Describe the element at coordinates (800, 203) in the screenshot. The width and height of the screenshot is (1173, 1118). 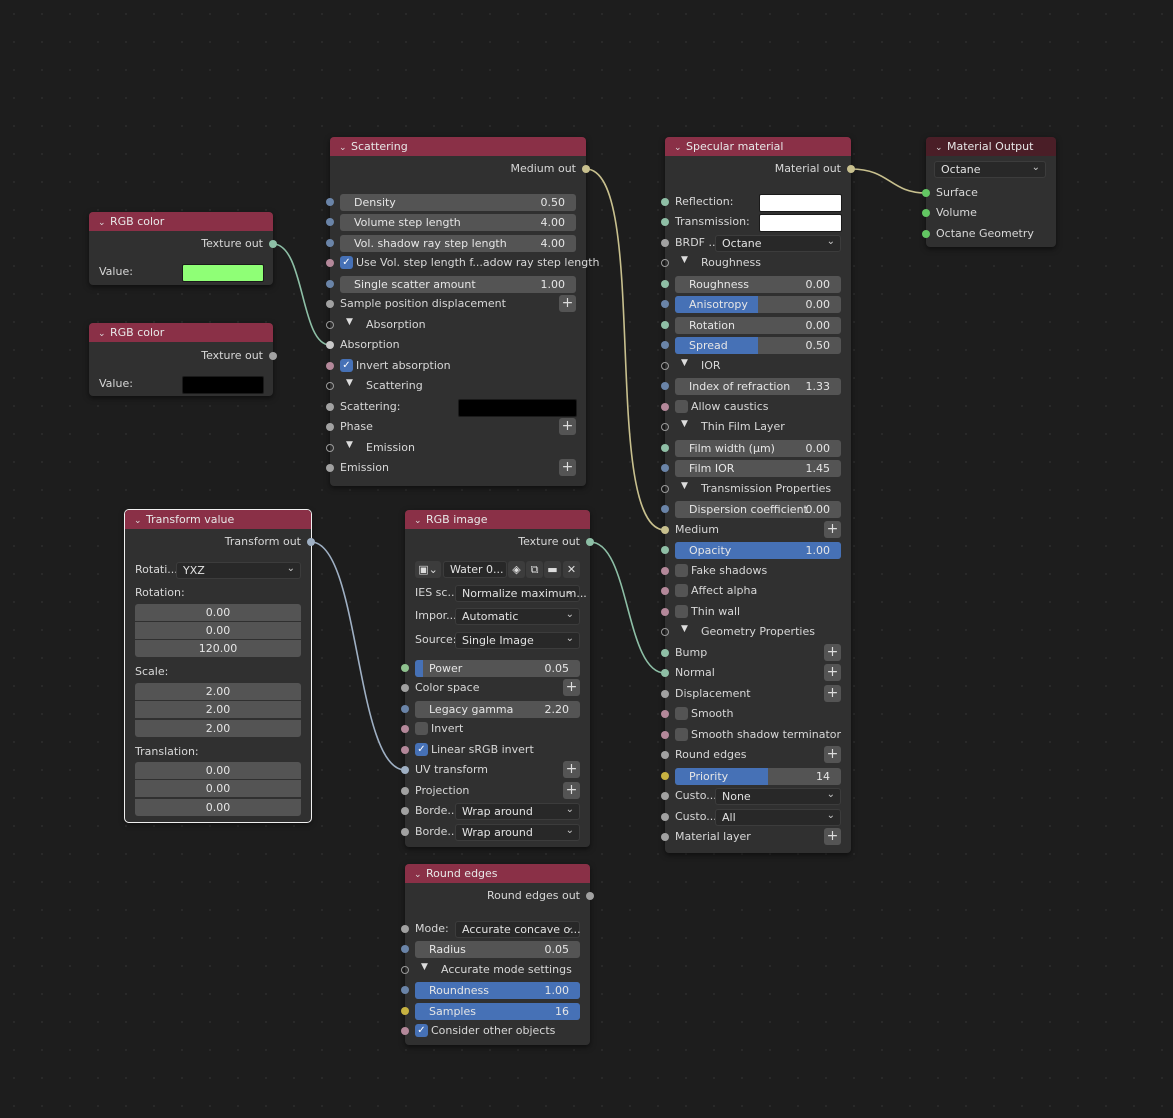
I see `reflection-swatch` at that location.